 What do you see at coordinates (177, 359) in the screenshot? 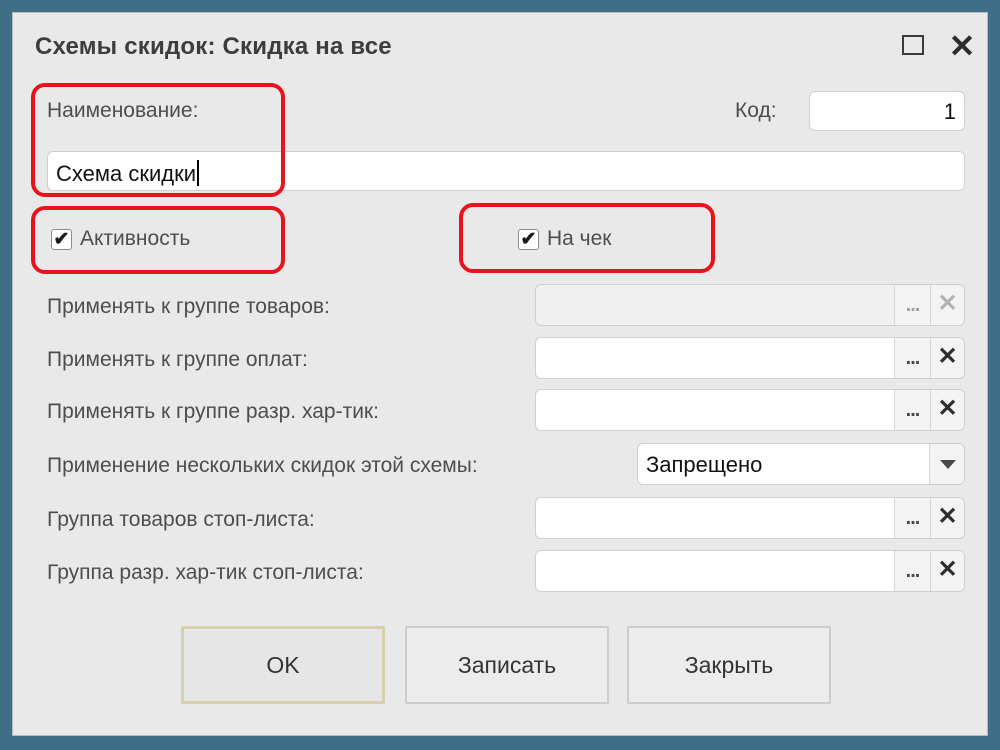
I see `row-label-payment-group: Применять к группе оплат:` at bounding box center [177, 359].